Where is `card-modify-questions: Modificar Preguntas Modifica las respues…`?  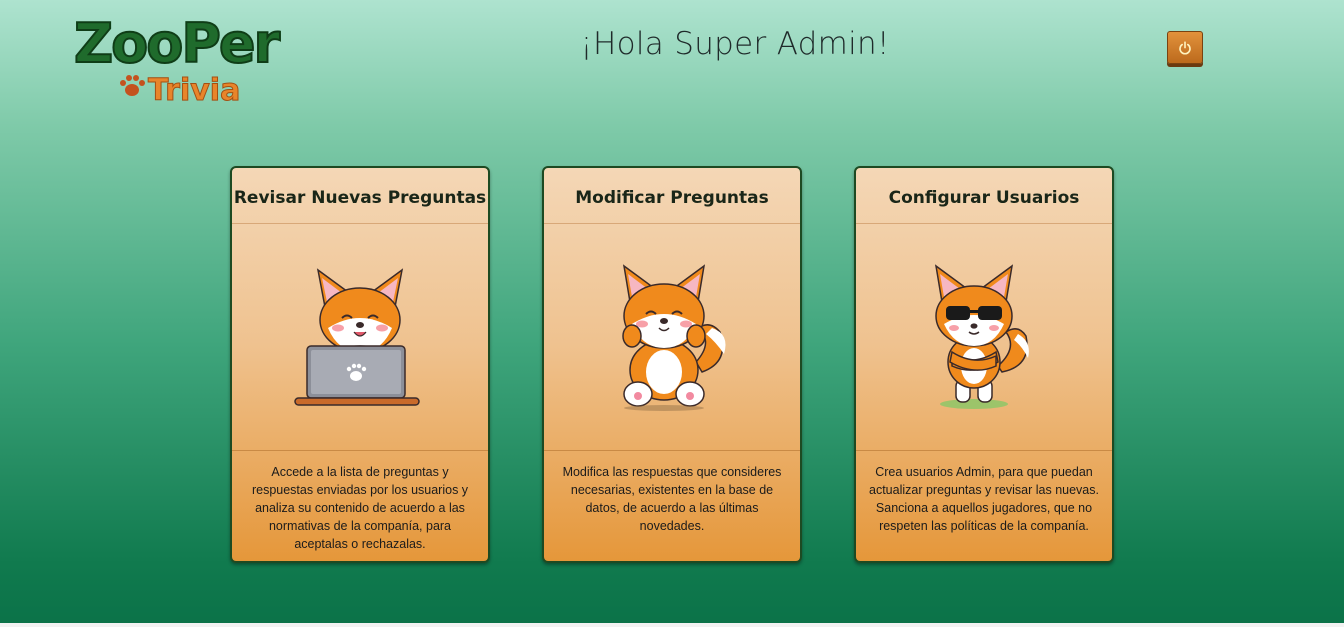
card-modify-questions: Modificar Preguntas Modifica las respues… is located at coordinates (672, 364).